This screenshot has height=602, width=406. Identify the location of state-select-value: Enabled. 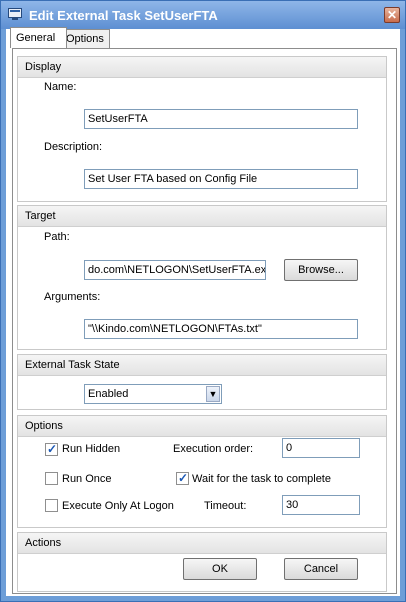
(108, 394).